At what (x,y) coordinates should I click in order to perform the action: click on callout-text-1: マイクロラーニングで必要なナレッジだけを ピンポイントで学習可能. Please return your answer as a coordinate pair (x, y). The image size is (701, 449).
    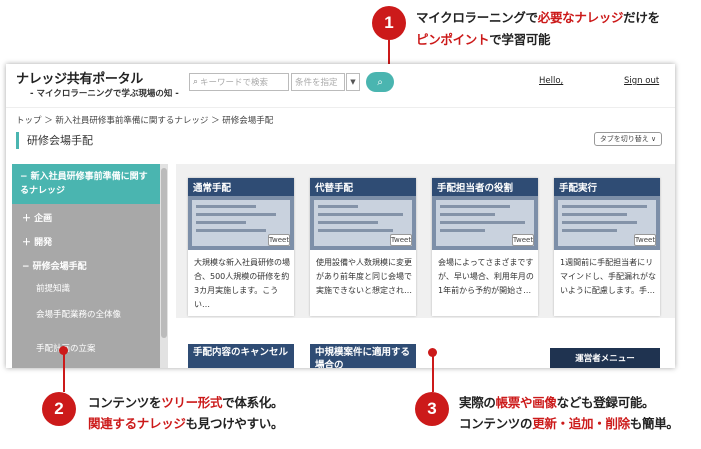
    Looking at the image, I should click on (538, 28).